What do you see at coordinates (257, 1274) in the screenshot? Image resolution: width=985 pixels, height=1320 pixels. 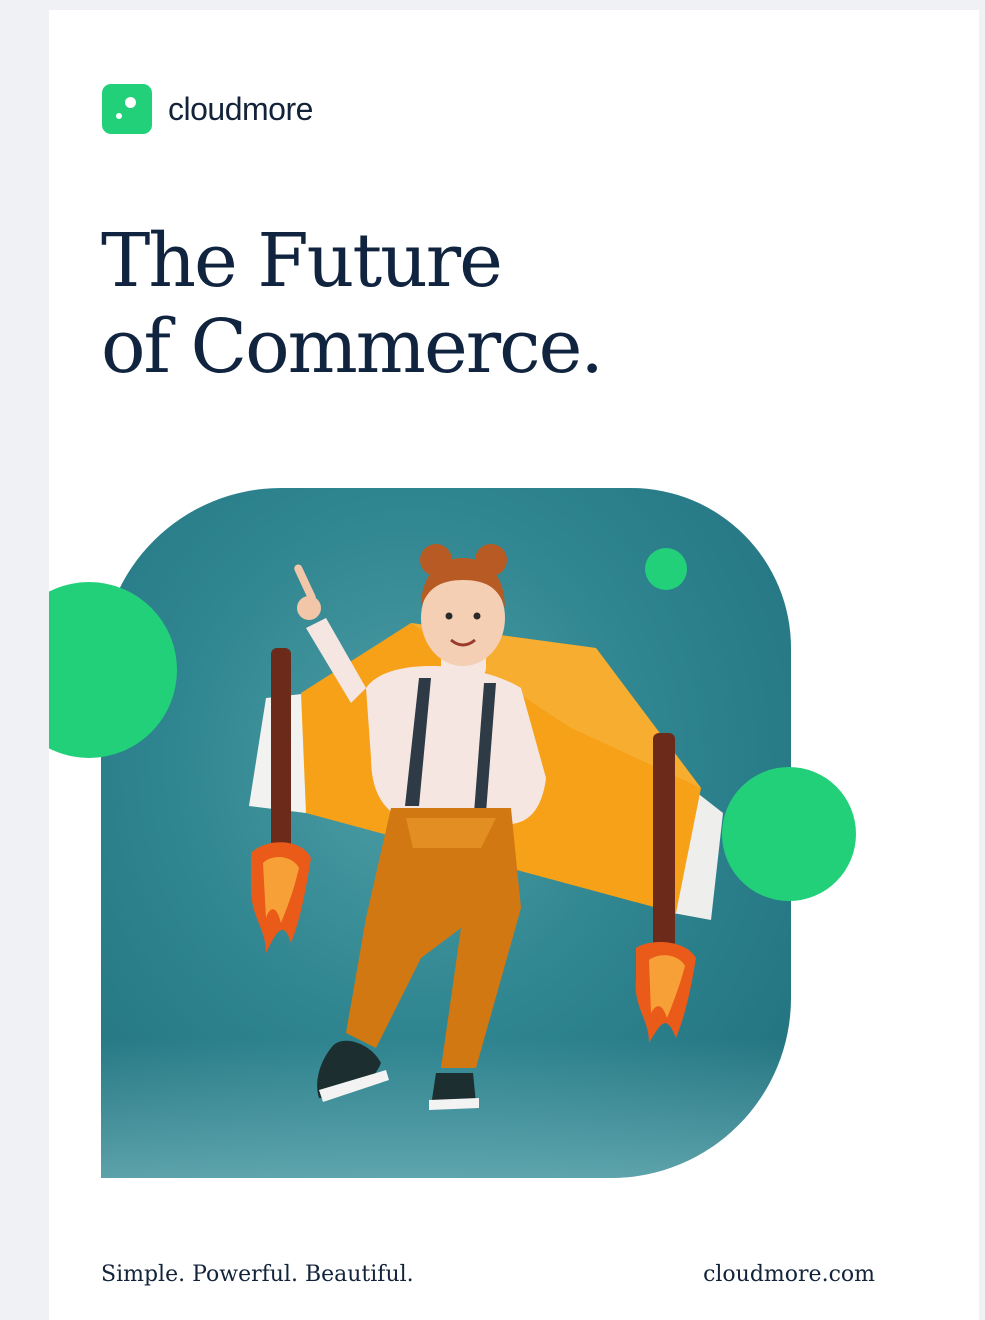 I see `tagline: Simple. Powerful. Beautiful.` at bounding box center [257, 1274].